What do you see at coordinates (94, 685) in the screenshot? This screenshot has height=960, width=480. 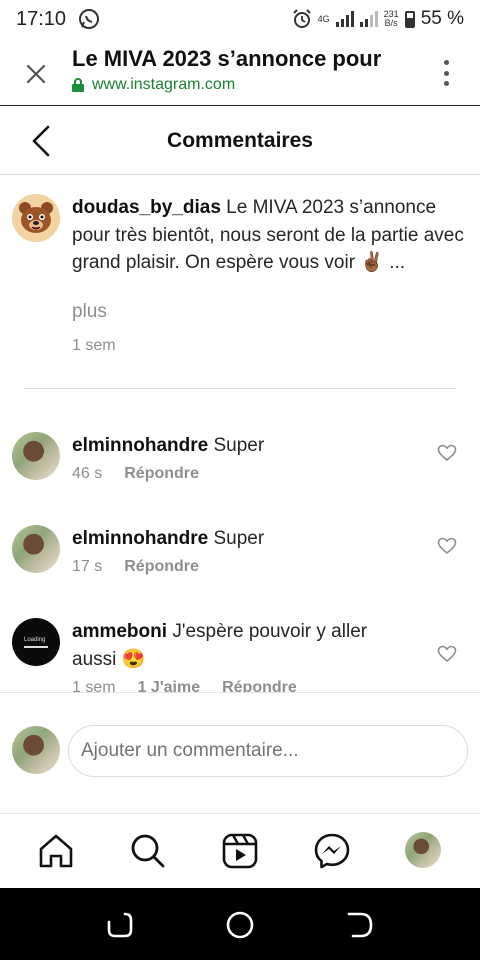 I see `comment-time: 1 sem` at bounding box center [94, 685].